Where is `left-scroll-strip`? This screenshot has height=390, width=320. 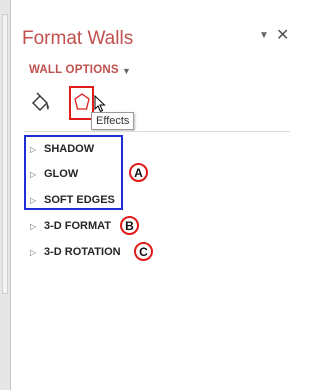 left-scroll-strip is located at coordinates (5, 195).